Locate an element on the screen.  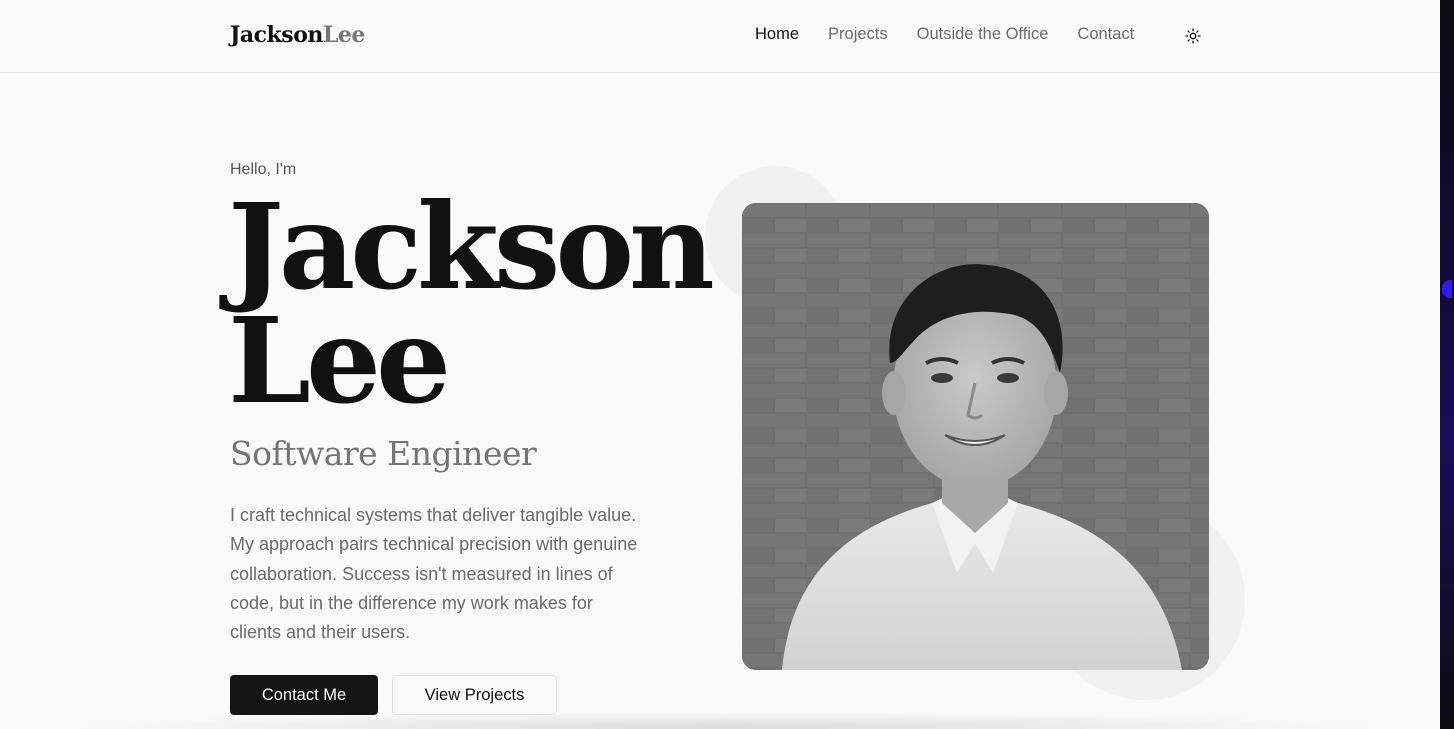
window-edge is located at coordinates (1447, 364).